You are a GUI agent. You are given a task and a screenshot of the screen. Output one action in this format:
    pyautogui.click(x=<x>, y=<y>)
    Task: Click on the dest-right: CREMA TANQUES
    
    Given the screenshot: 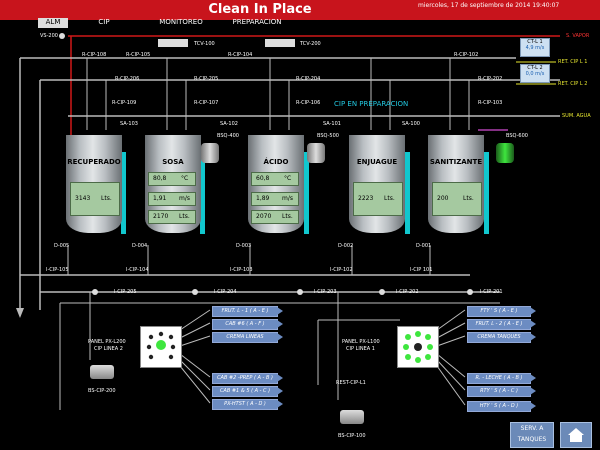 What is the action you would take?
    pyautogui.click(x=501, y=337)
    